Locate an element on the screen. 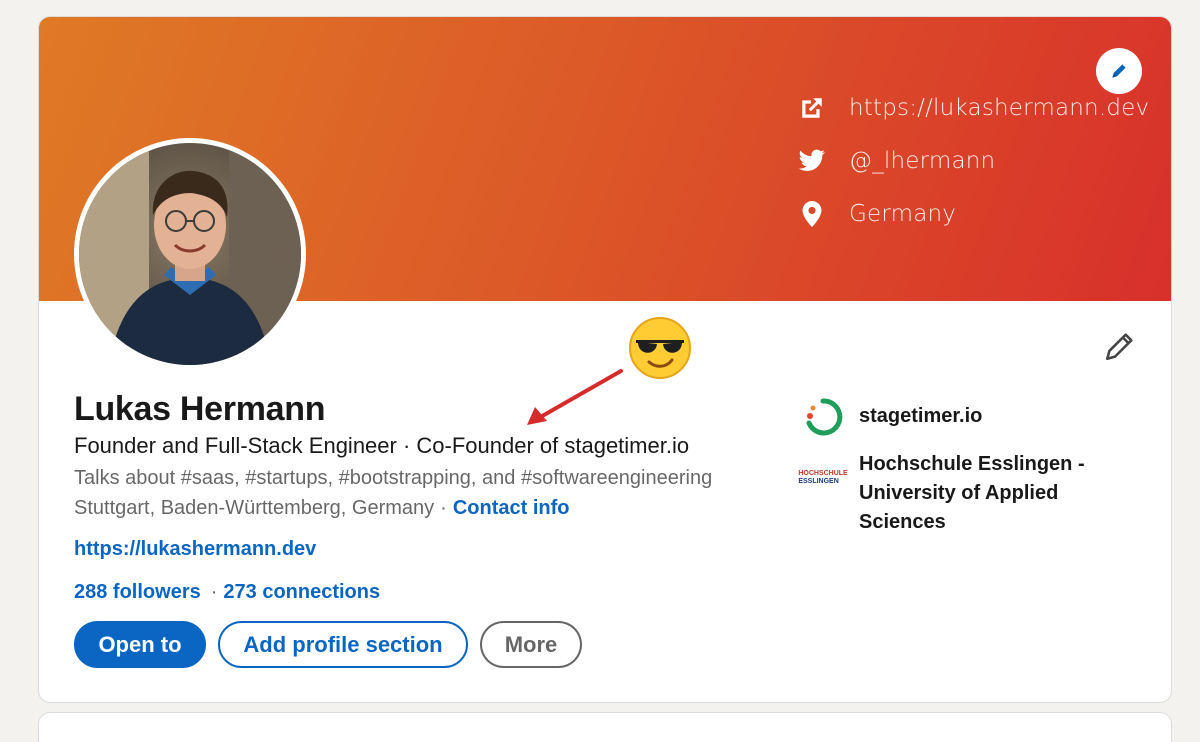 This screenshot has width=1200, height=742. company-name: stagetimer.io is located at coordinates (921, 416).